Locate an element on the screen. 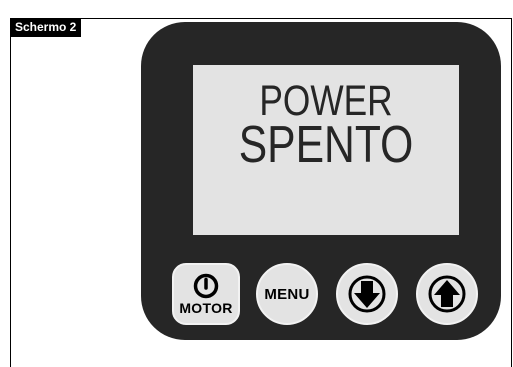  arrow-up-icon is located at coordinates (447, 294).